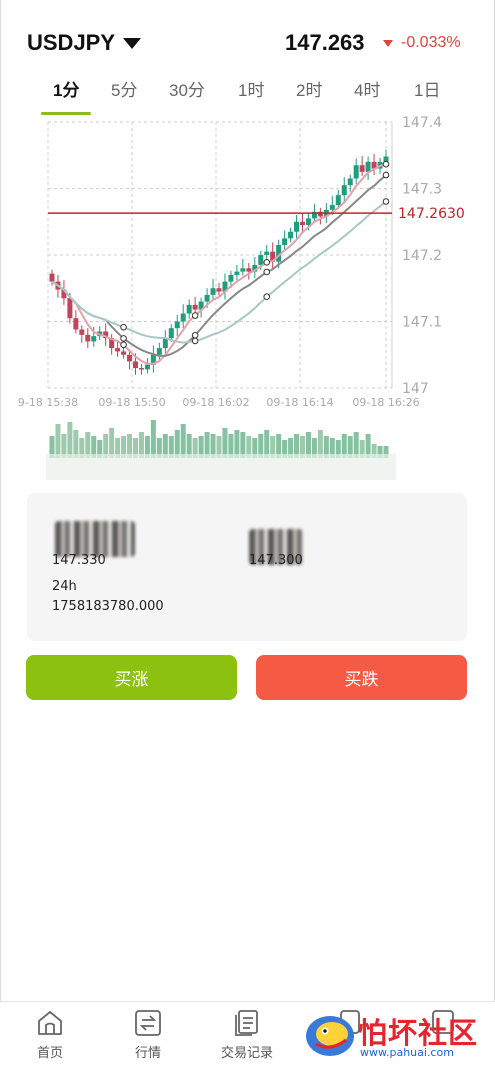 This screenshot has height=1065, width=495. Describe the element at coordinates (361, 677) in the screenshot. I see `buy-down-button: 买跌` at that location.